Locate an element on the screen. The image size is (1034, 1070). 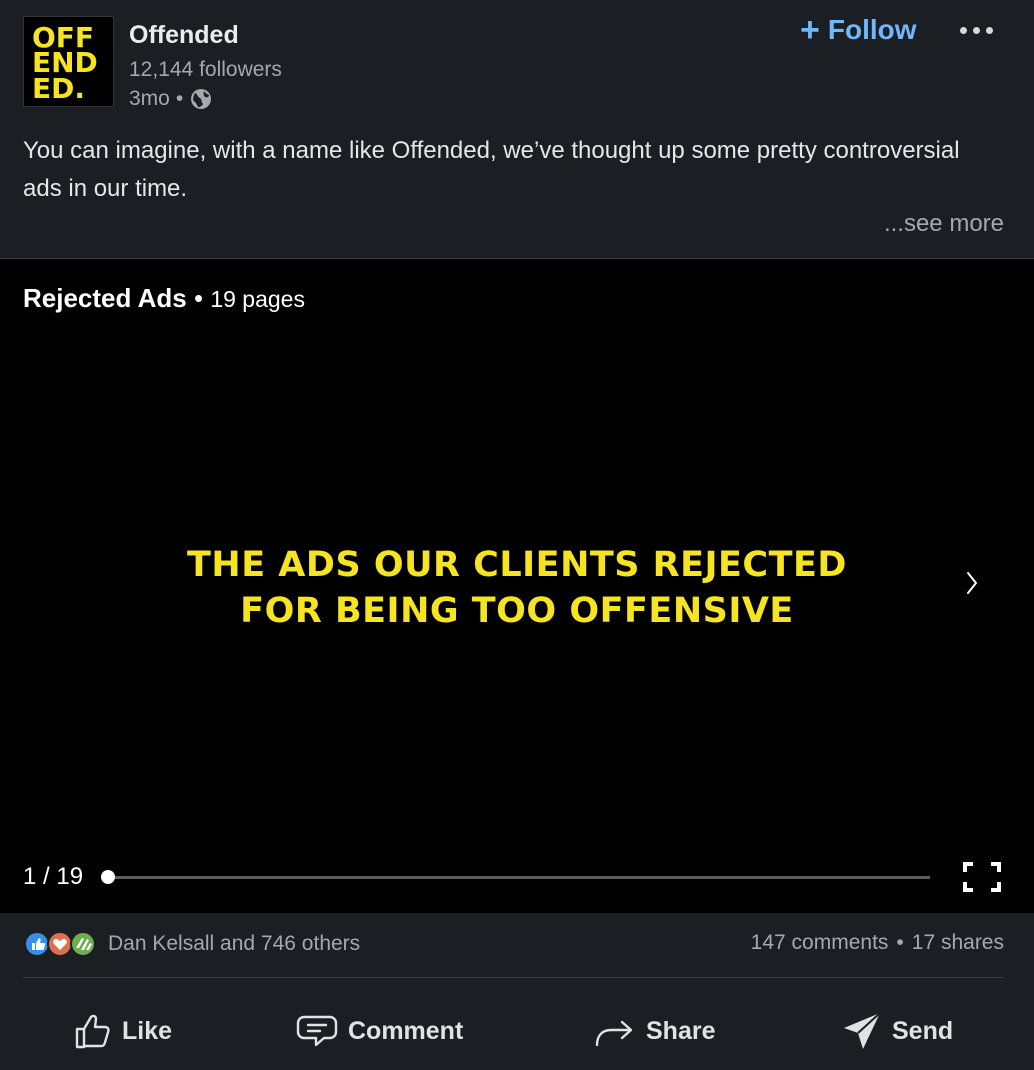
post-action-bar: Like Comment Share Send is located at coordinates (517, 1031).